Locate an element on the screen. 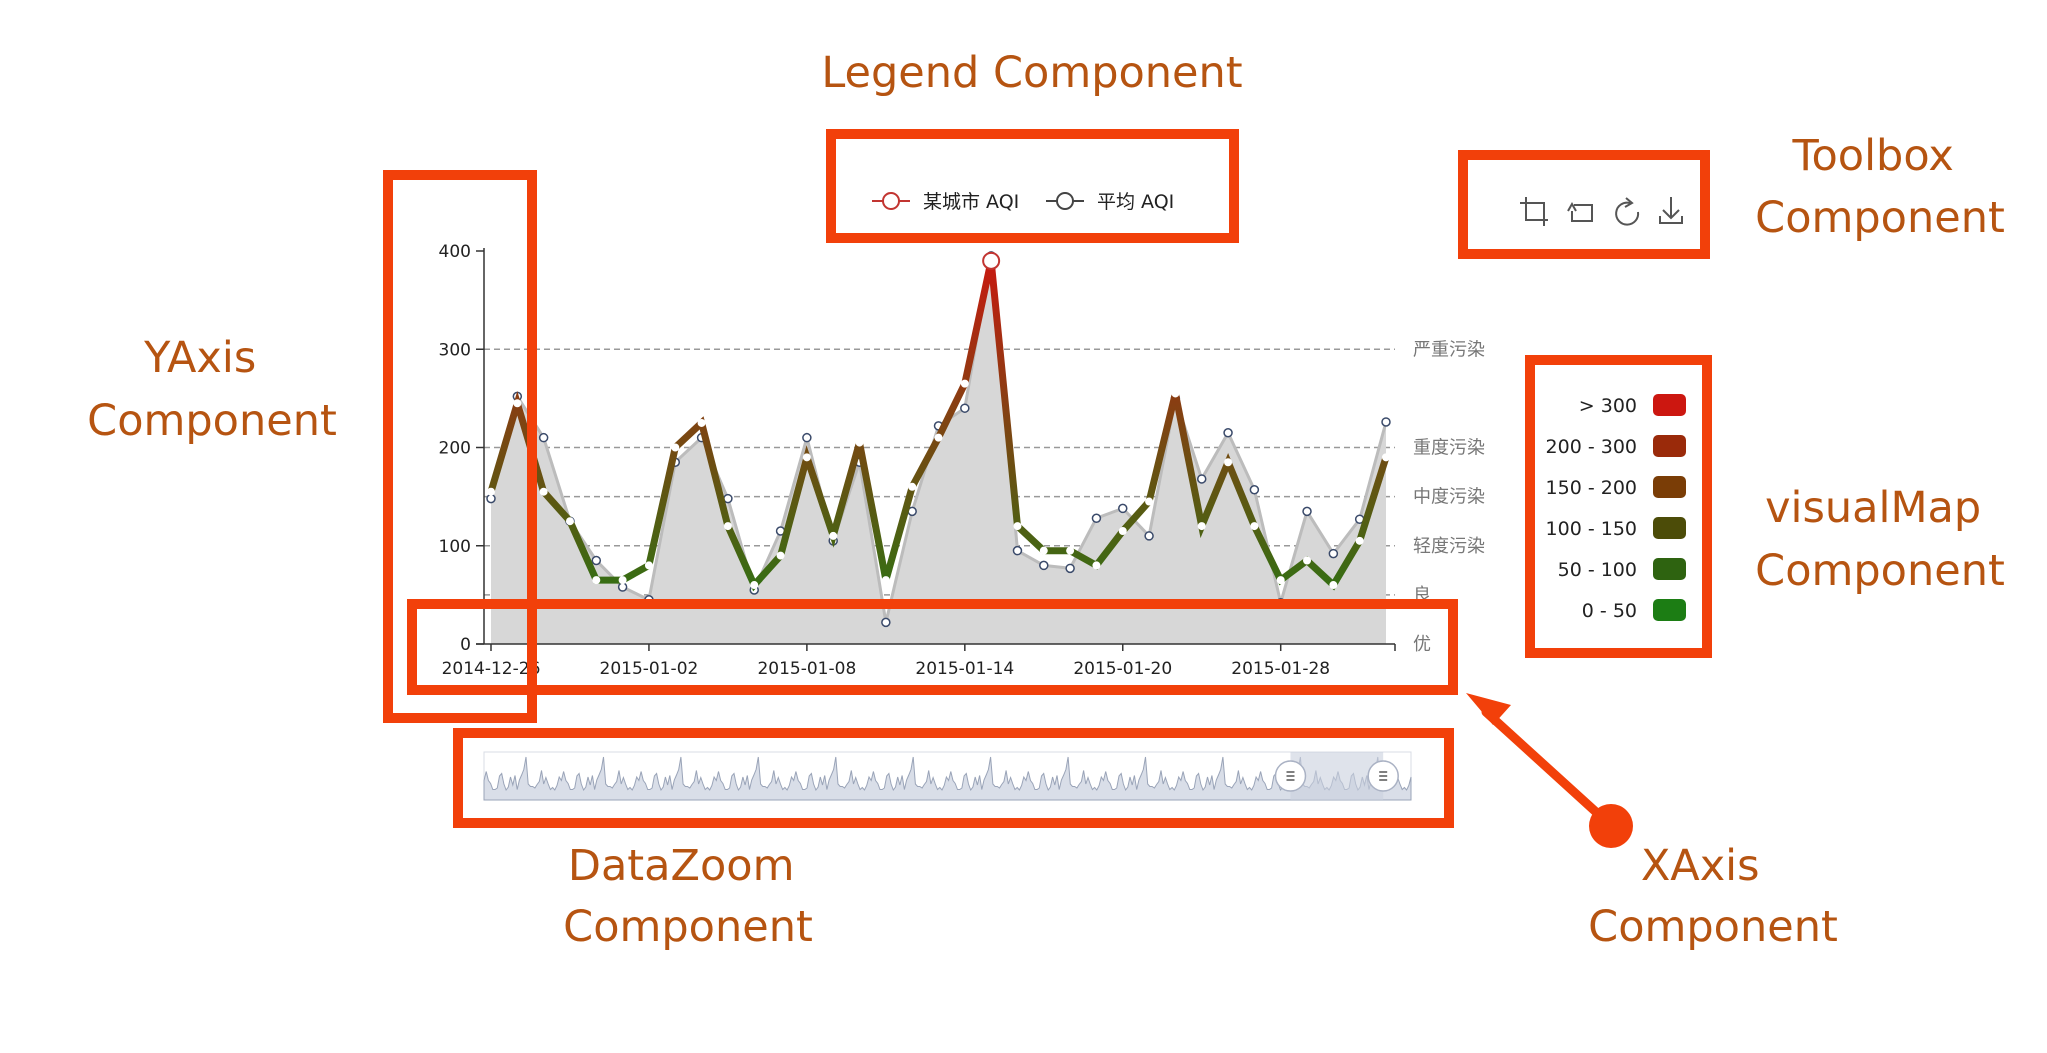 The width and height of the screenshot is (2047, 1053). xaxis-component-title: XAxis Component is located at coordinates (1713, 896).